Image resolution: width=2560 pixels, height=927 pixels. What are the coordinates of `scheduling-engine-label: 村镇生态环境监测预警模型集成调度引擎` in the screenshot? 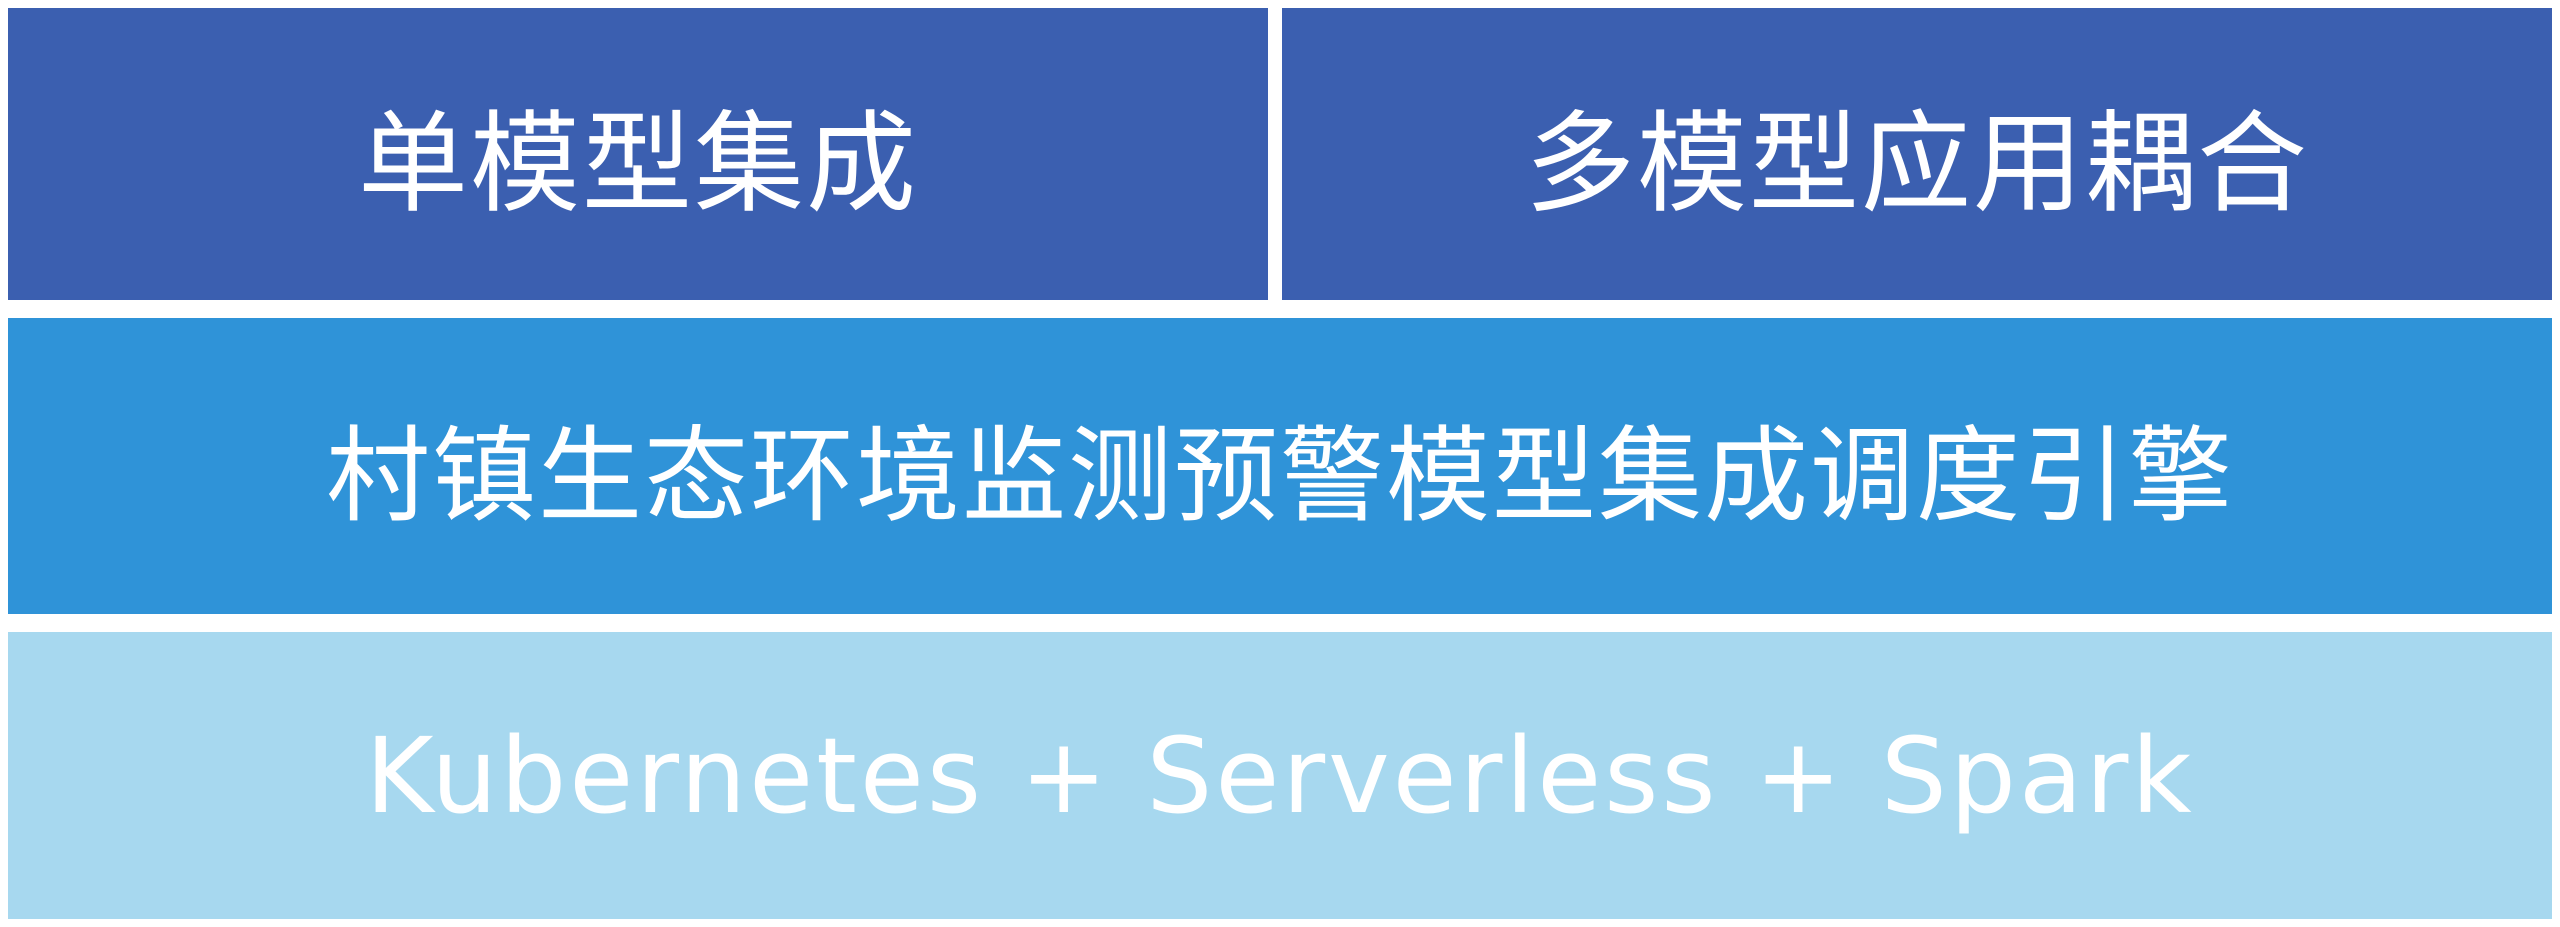 It's located at (1279, 475).